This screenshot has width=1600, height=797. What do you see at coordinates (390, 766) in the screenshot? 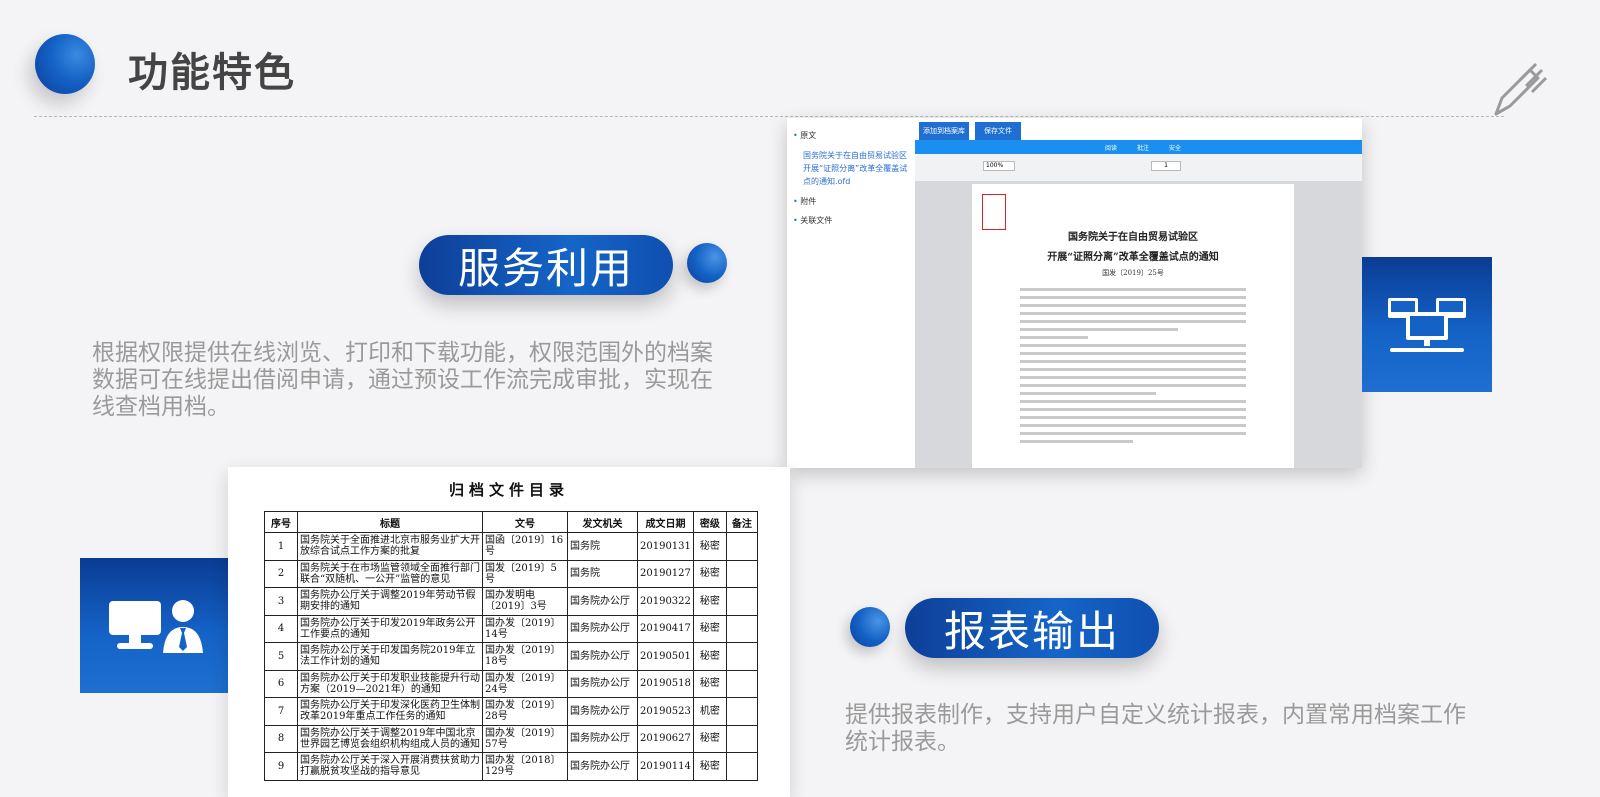
I see `table-cell: 国务院办公厅关于深入开展消费扶贫助力打赢脱贫攻坚战的指导意见` at bounding box center [390, 766].